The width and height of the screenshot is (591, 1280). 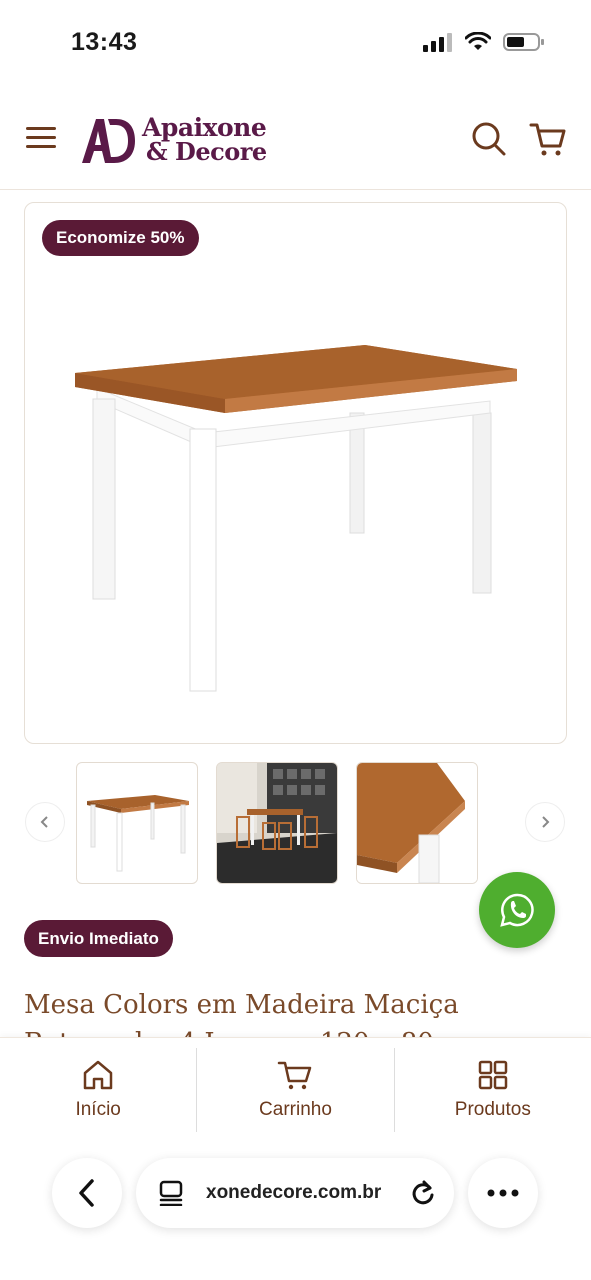 I want to click on nav-item-produtos: Produtos, so click(x=493, y=1090).